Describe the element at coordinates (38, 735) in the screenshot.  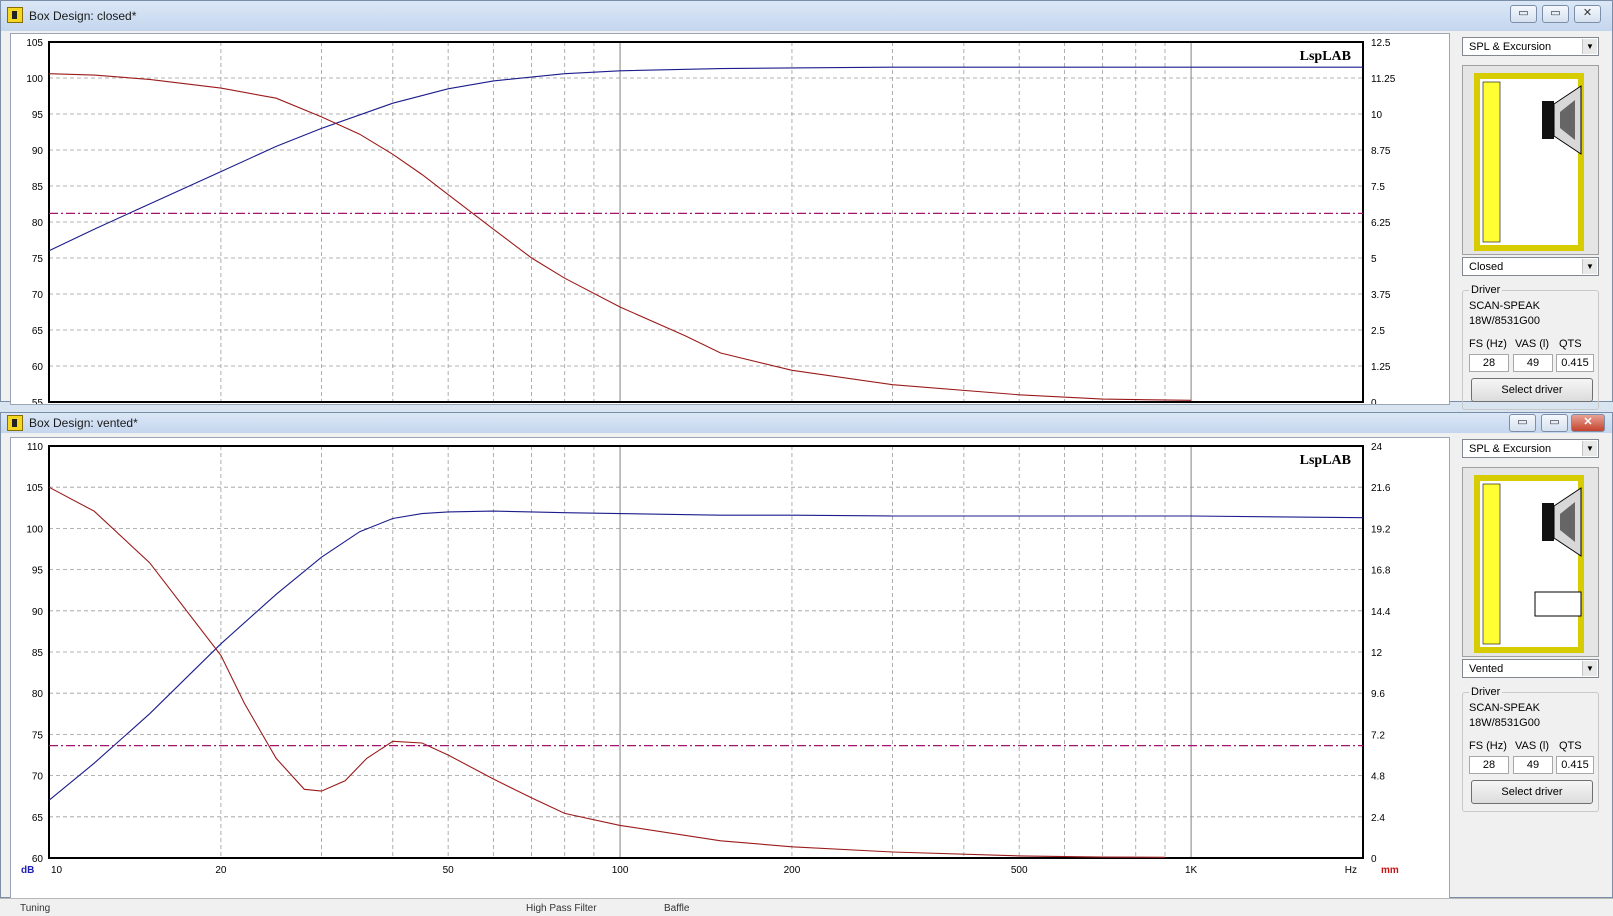
I see `y-tick-label: 75` at that location.